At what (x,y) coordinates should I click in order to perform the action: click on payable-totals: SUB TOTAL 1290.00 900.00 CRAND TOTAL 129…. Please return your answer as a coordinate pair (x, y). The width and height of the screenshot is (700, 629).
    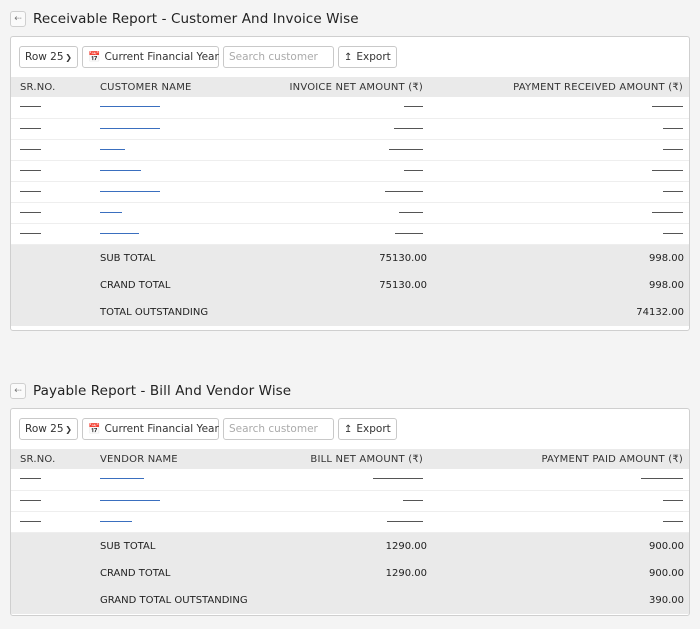
    Looking at the image, I should click on (350, 573).